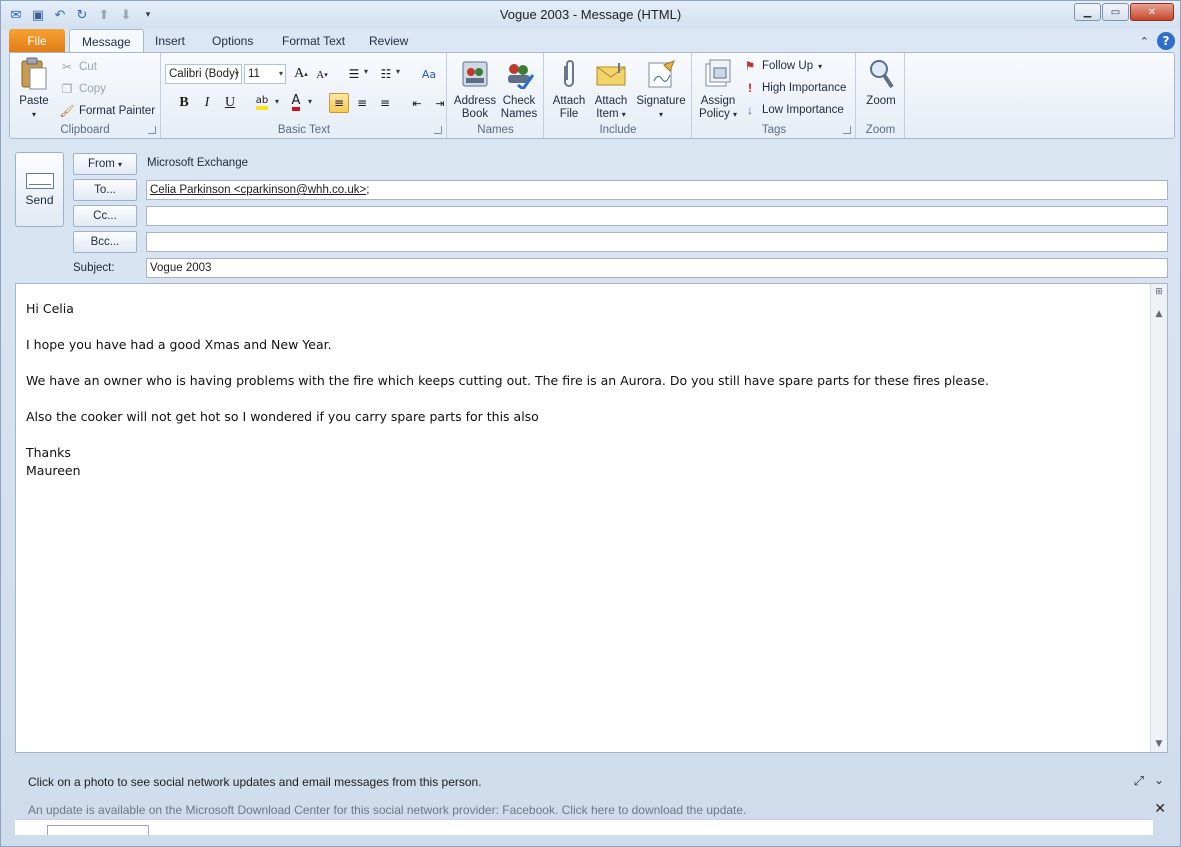  I want to click on body-line: Thanks, so click(48, 452).